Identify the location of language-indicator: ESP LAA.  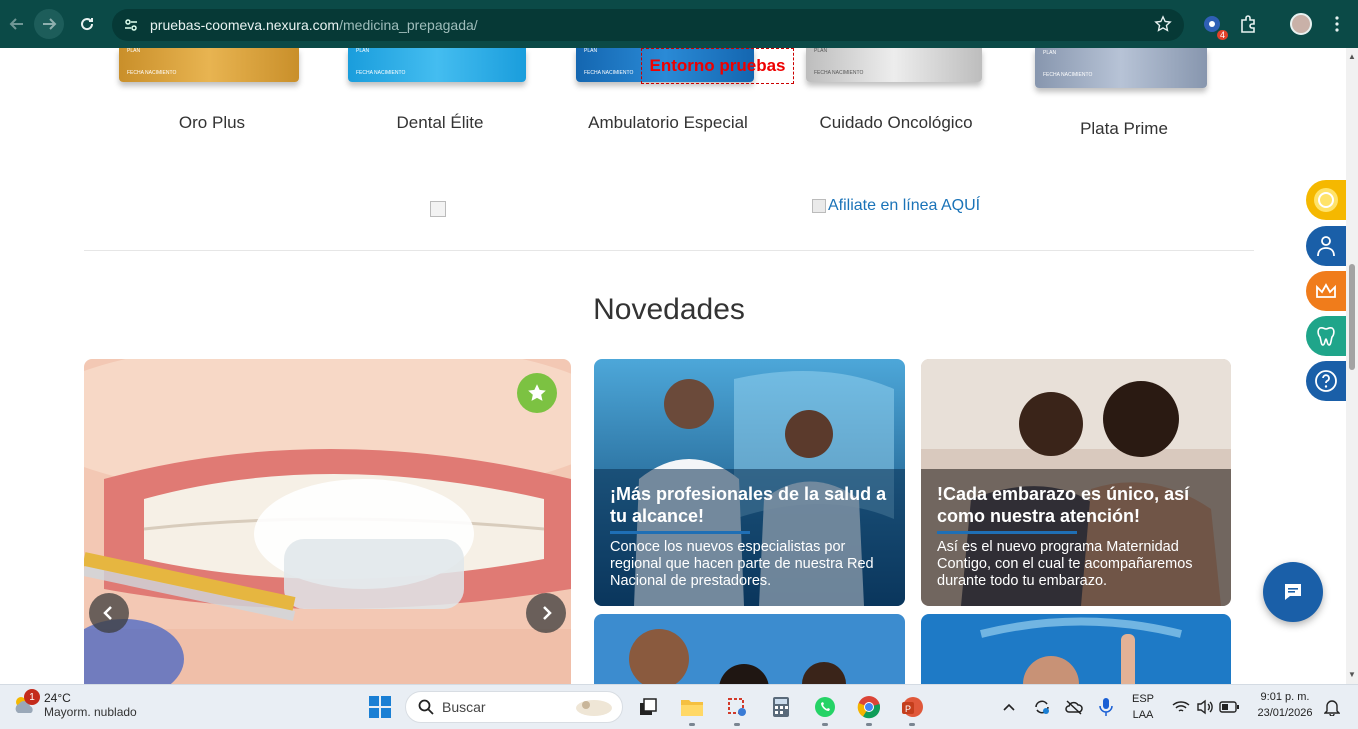
(1143, 707).